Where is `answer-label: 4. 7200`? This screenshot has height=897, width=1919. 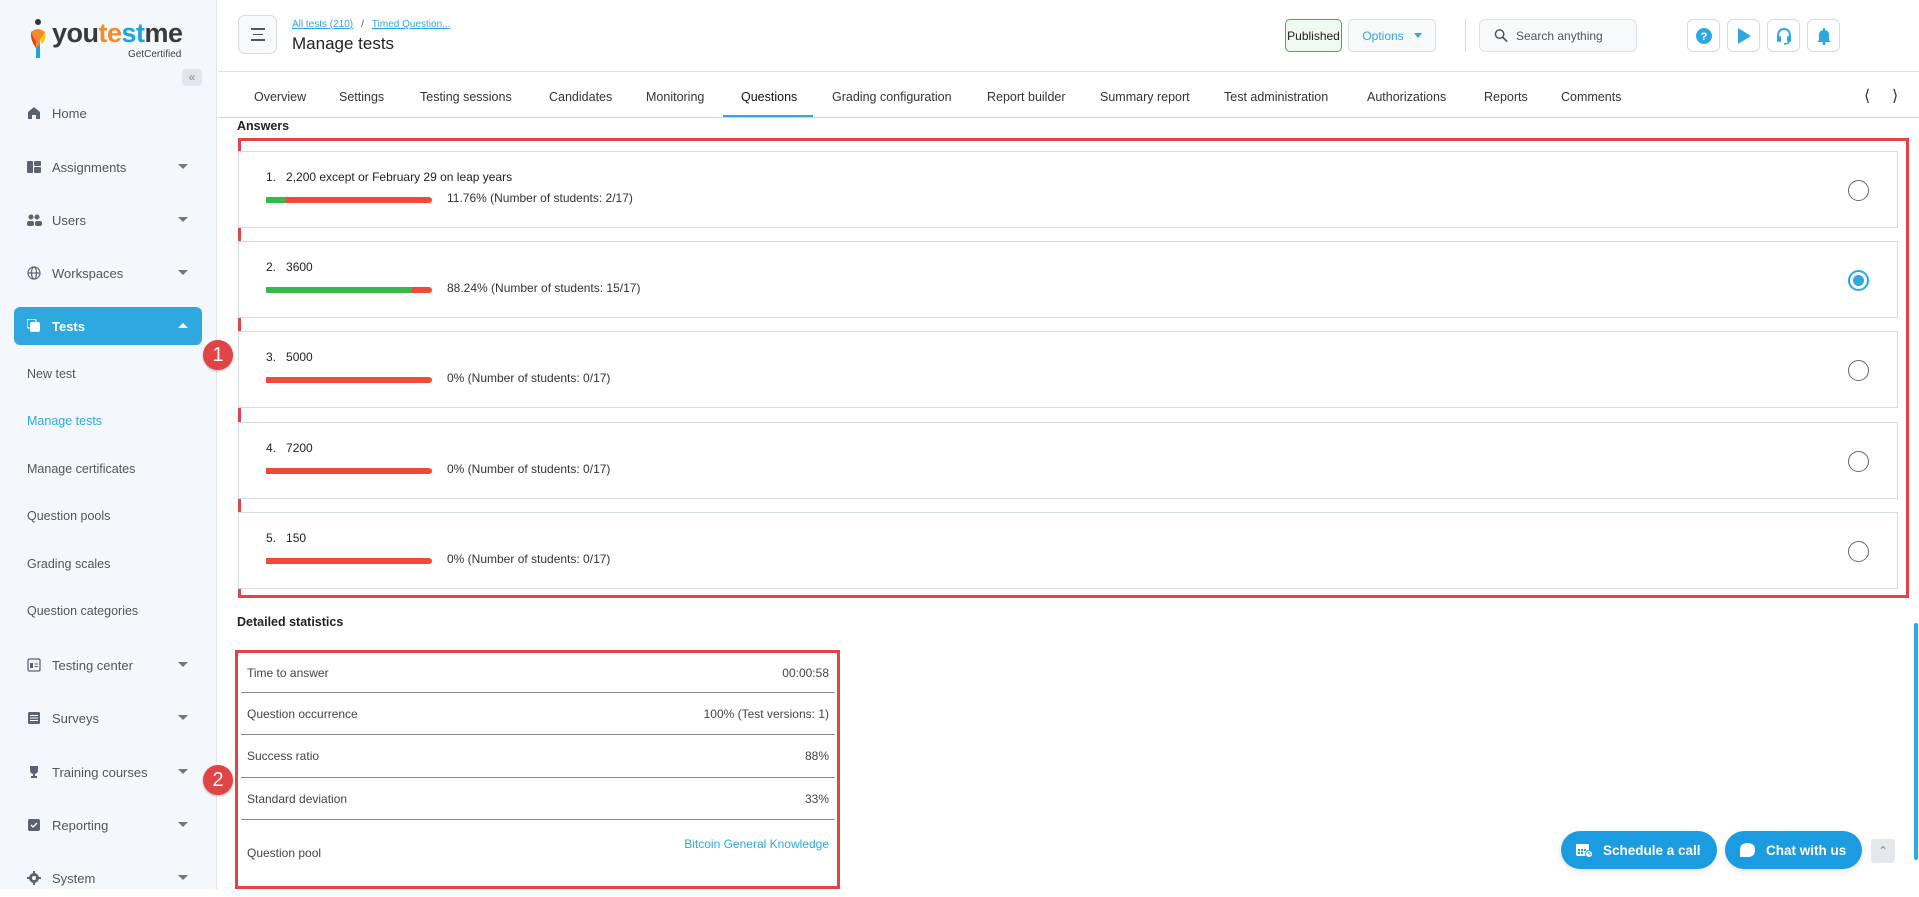
answer-label: 4. 7200 is located at coordinates (289, 448).